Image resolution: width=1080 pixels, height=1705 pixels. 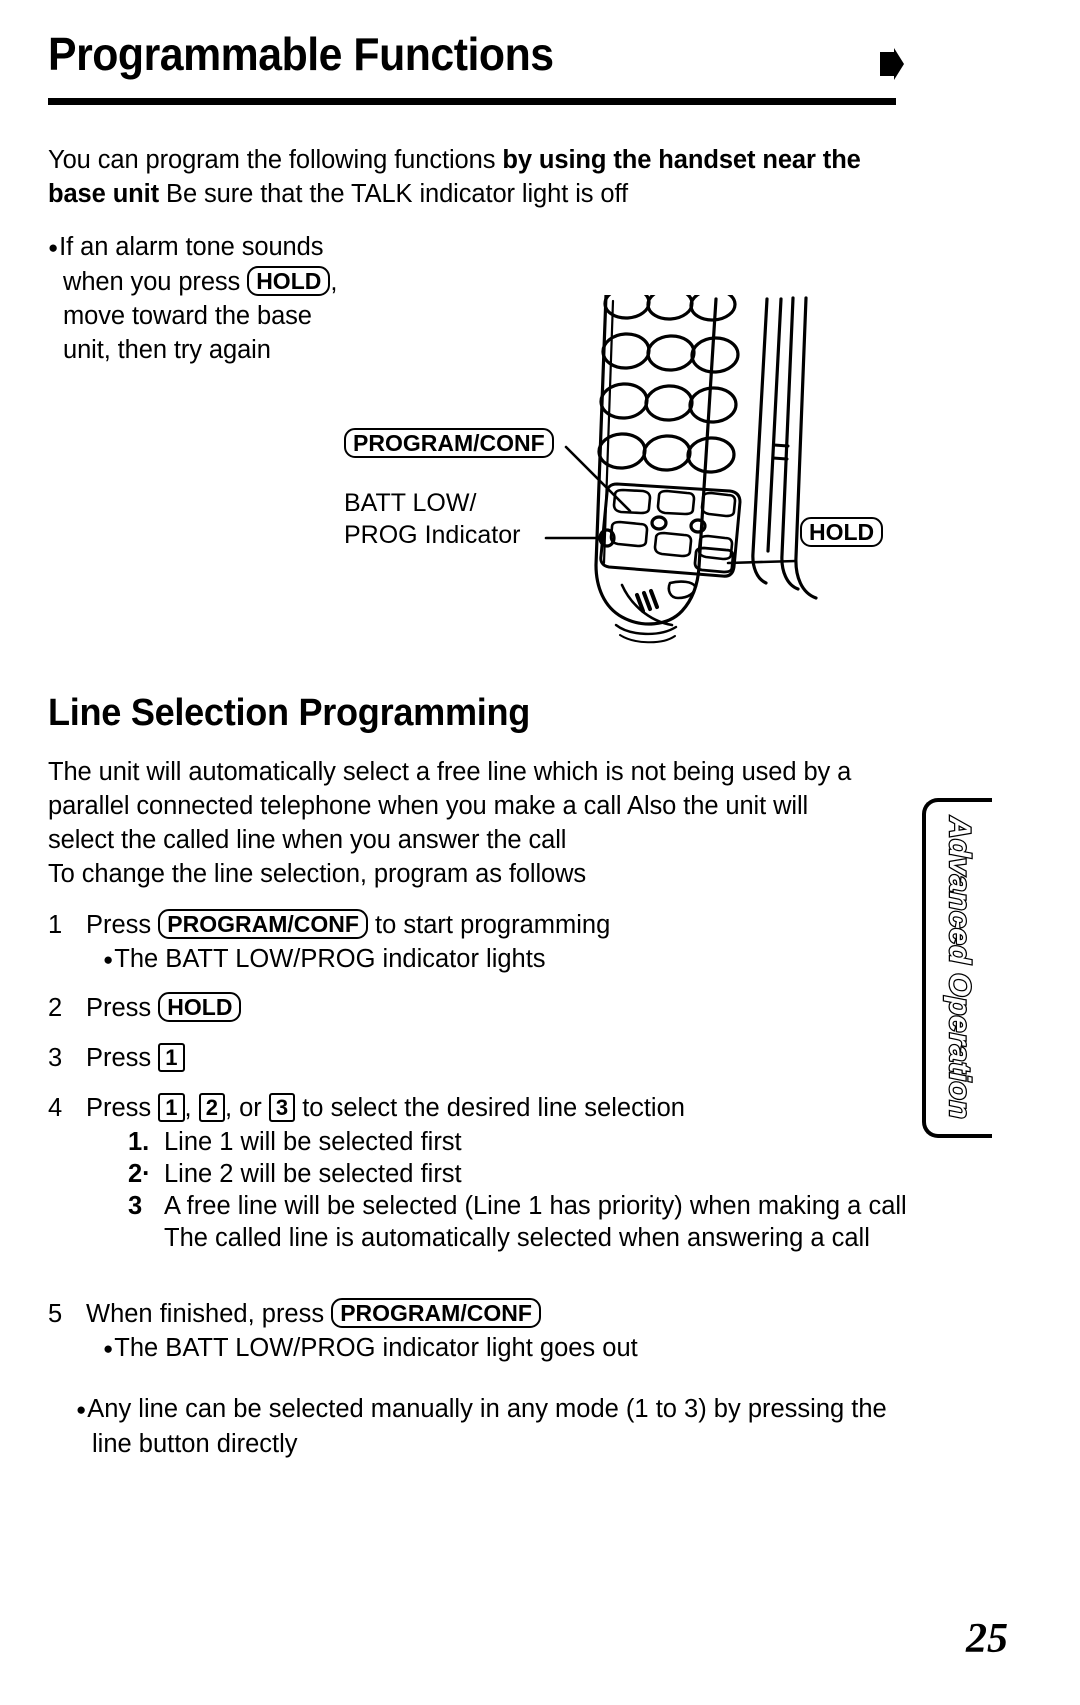 I want to click on option-1-text: Line 1 will be selected first, so click(x=313, y=1142).